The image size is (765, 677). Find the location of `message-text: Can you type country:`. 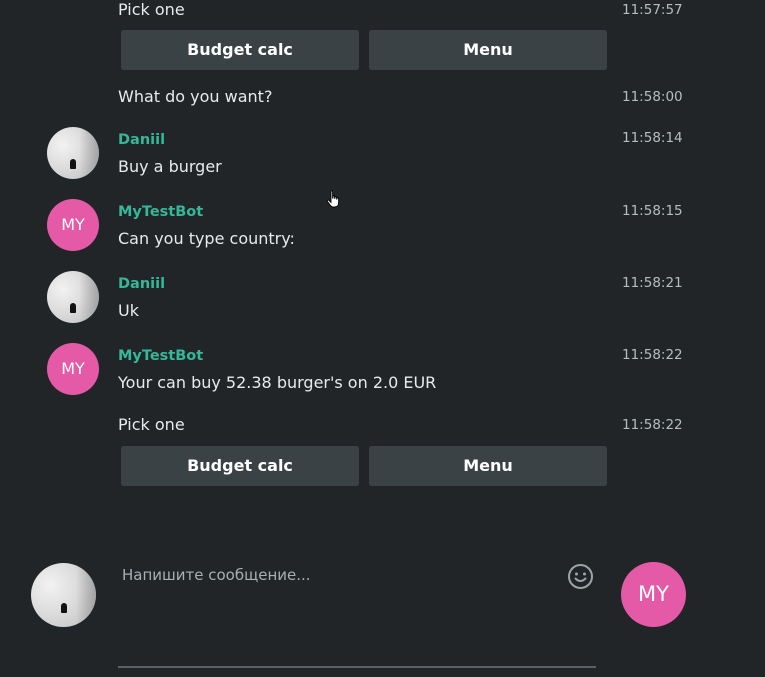

message-text: Can you type country: is located at coordinates (206, 238).